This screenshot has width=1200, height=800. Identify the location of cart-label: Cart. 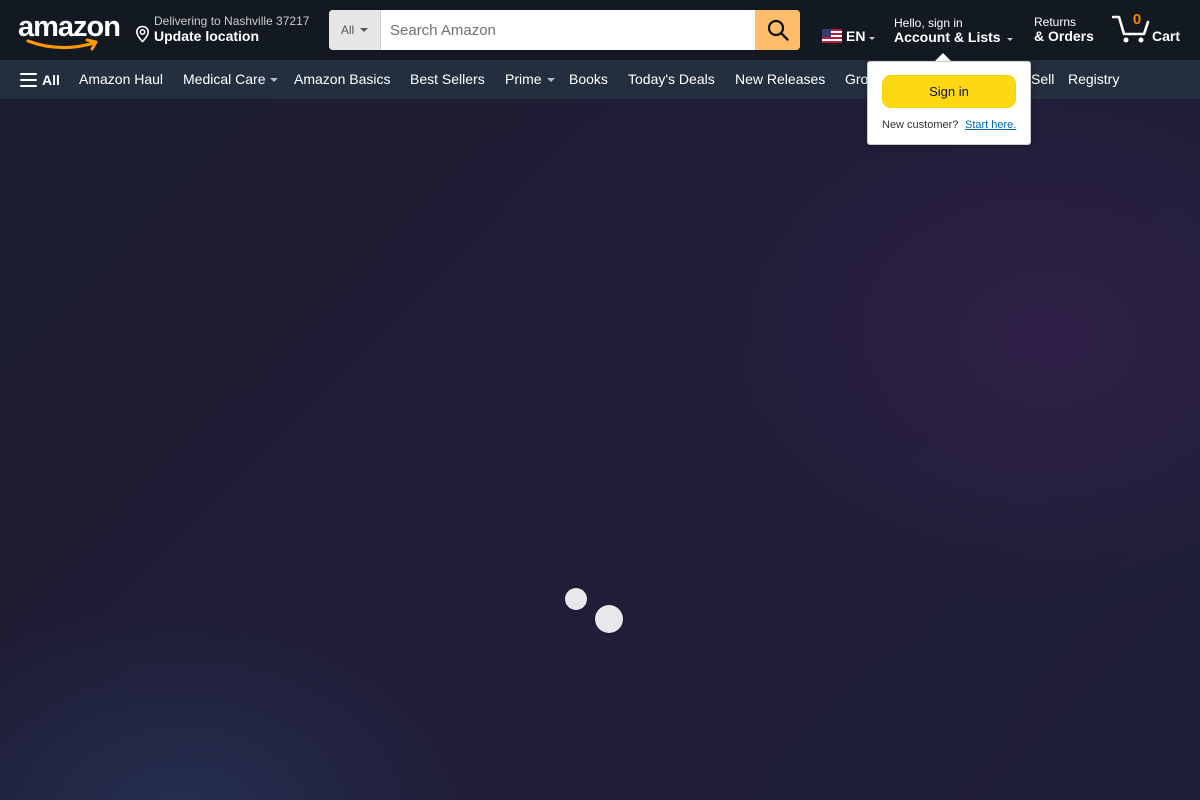
(1166, 36).